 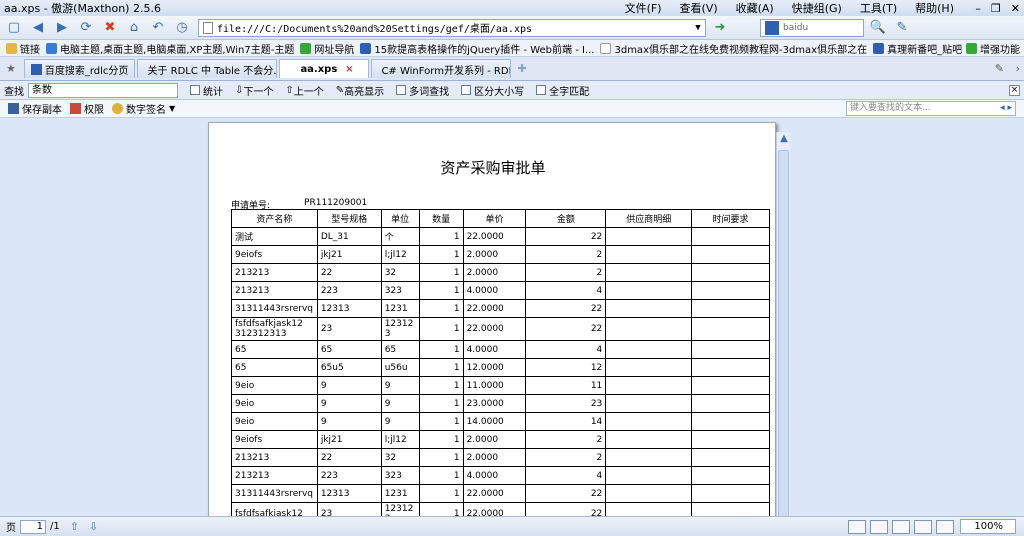 What do you see at coordinates (720, 28) in the screenshot?
I see `go-icon: ➜` at bounding box center [720, 28].